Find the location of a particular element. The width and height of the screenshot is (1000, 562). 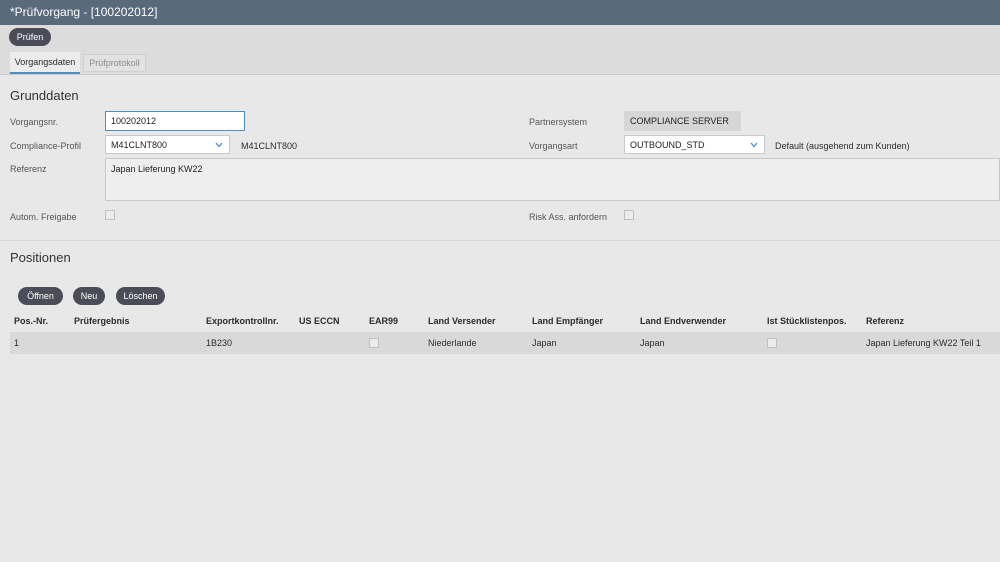

vorgangsart-label: Vorgangsart is located at coordinates (553, 146).